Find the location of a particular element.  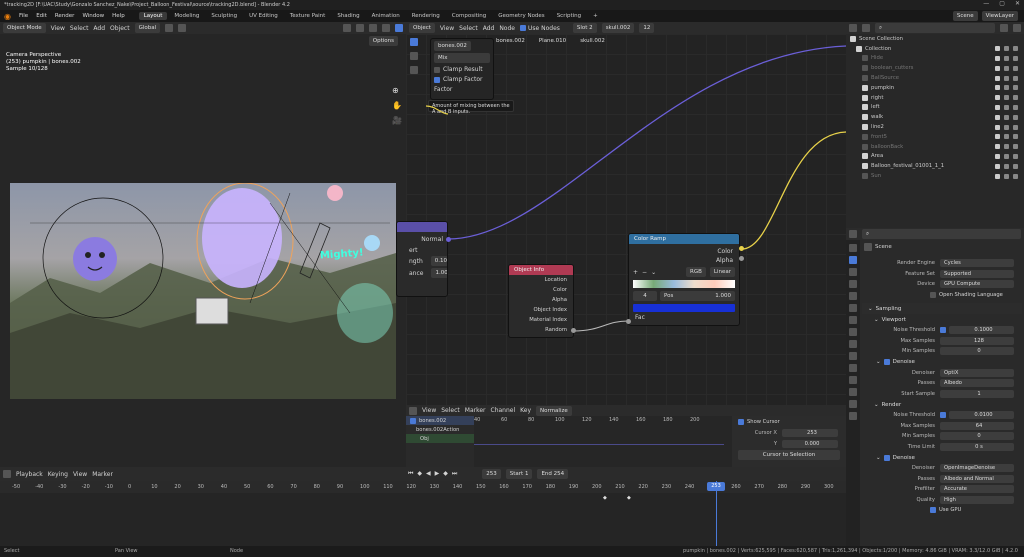

tab-animation: Animation is located at coordinates (386, 16).